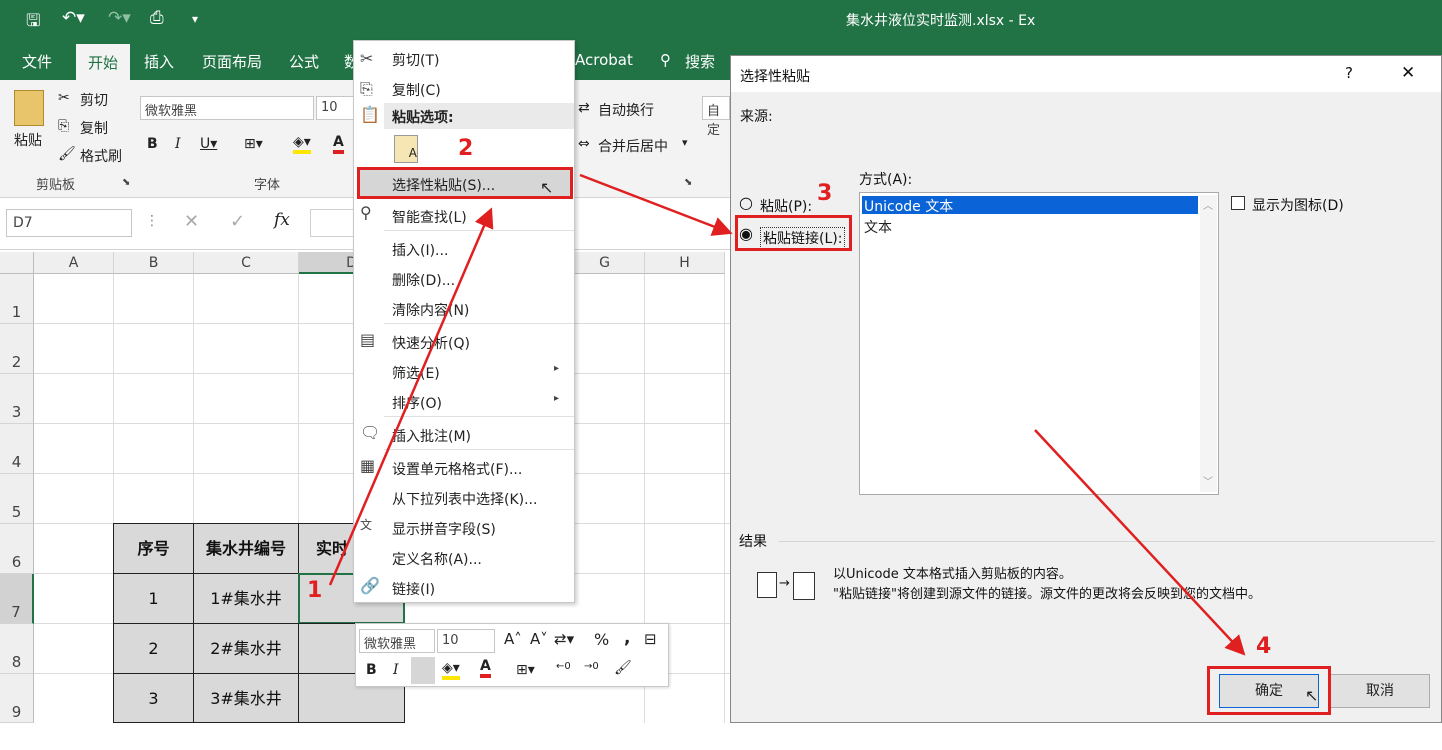 The image size is (1442, 750). Describe the element at coordinates (685, 263) in the screenshot. I see `column-header-h: H` at that location.